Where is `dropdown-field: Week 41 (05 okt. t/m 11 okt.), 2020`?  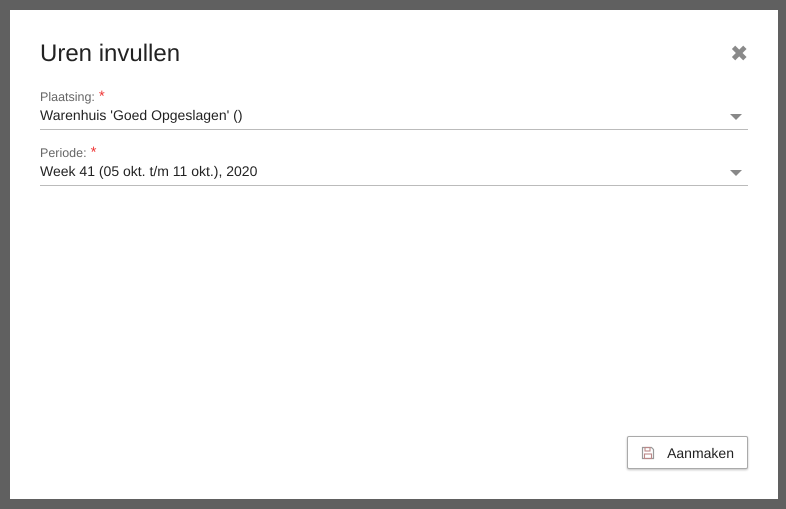
dropdown-field: Week 41 (05 okt. t/m 11 okt.), 2020 is located at coordinates (394, 173).